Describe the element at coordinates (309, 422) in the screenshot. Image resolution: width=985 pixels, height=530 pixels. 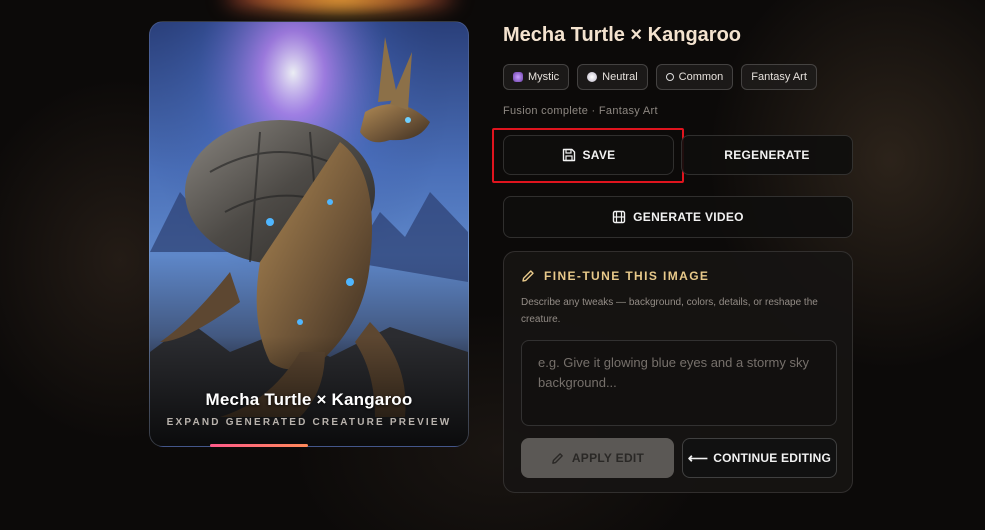
I see `card-expand-hint: EXPAND GENERATED CREATURE PREVIEW` at that location.